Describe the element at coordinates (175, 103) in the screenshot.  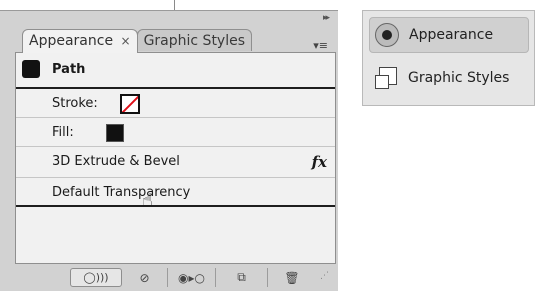
I see `stroke-row: Stroke:` at that location.